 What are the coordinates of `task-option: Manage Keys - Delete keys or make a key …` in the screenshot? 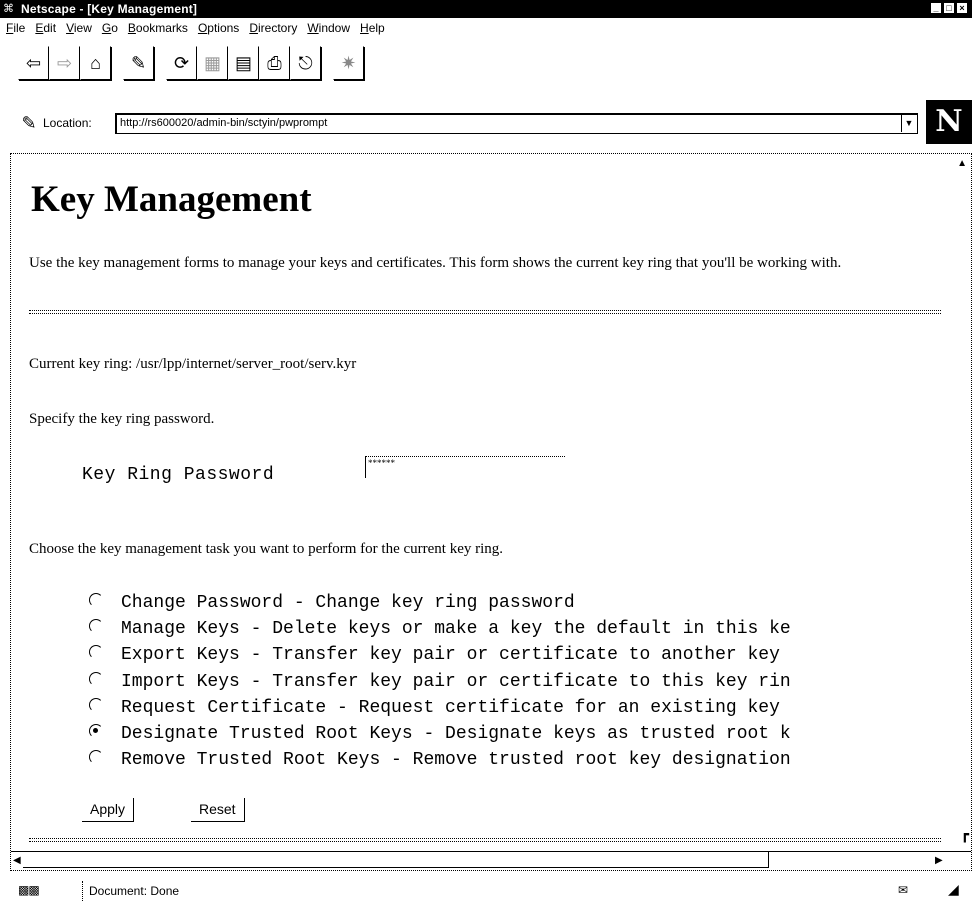 It's located at (524, 629).